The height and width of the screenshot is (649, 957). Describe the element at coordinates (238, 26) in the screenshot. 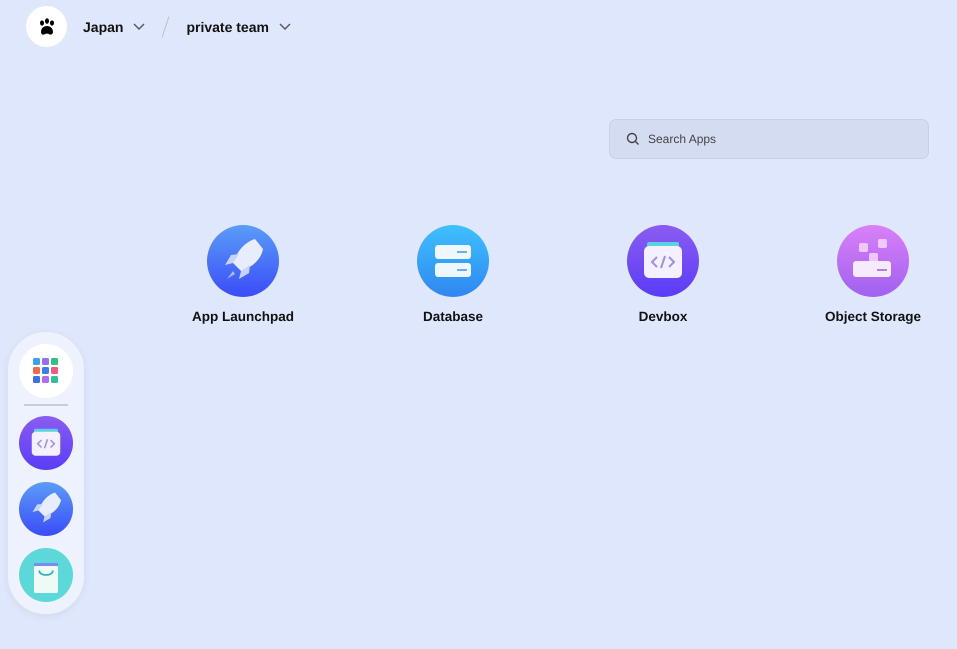

I see `team-dropdown: private team` at that location.